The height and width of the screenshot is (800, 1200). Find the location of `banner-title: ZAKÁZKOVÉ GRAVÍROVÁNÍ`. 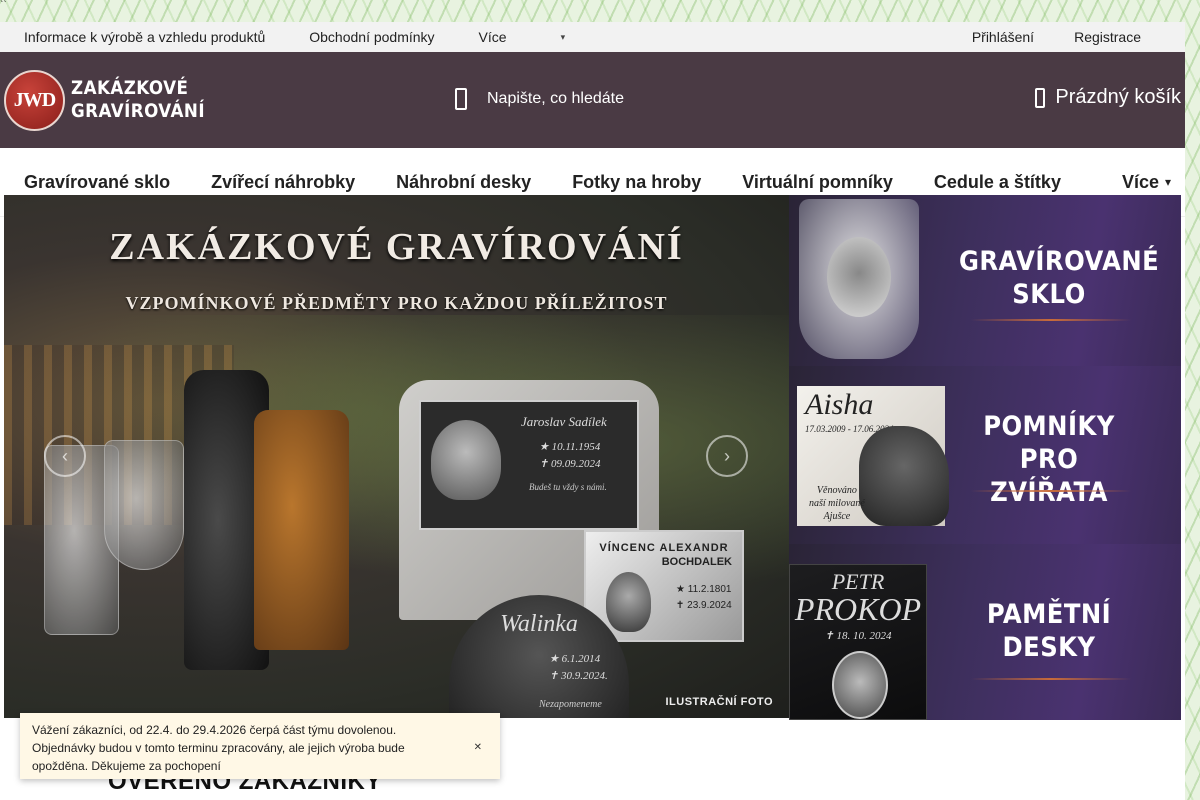

banner-title: ZAKÁZKOVÉ GRAVÍROVÁNÍ is located at coordinates (396, 247).